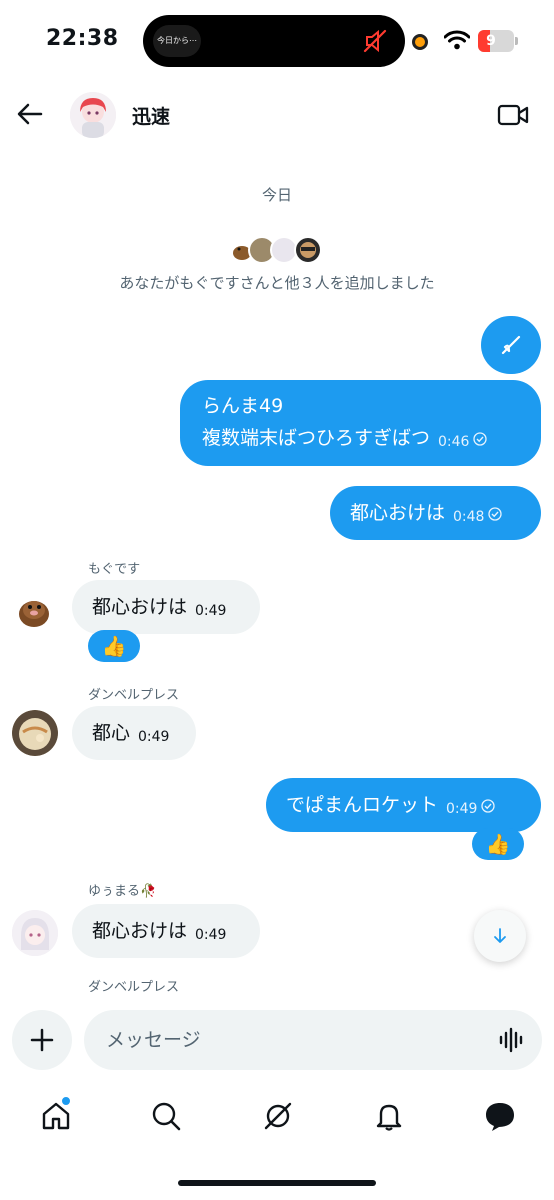 The image size is (554, 1200). What do you see at coordinates (375, 41) in the screenshot?
I see `mute-icon` at bounding box center [375, 41].